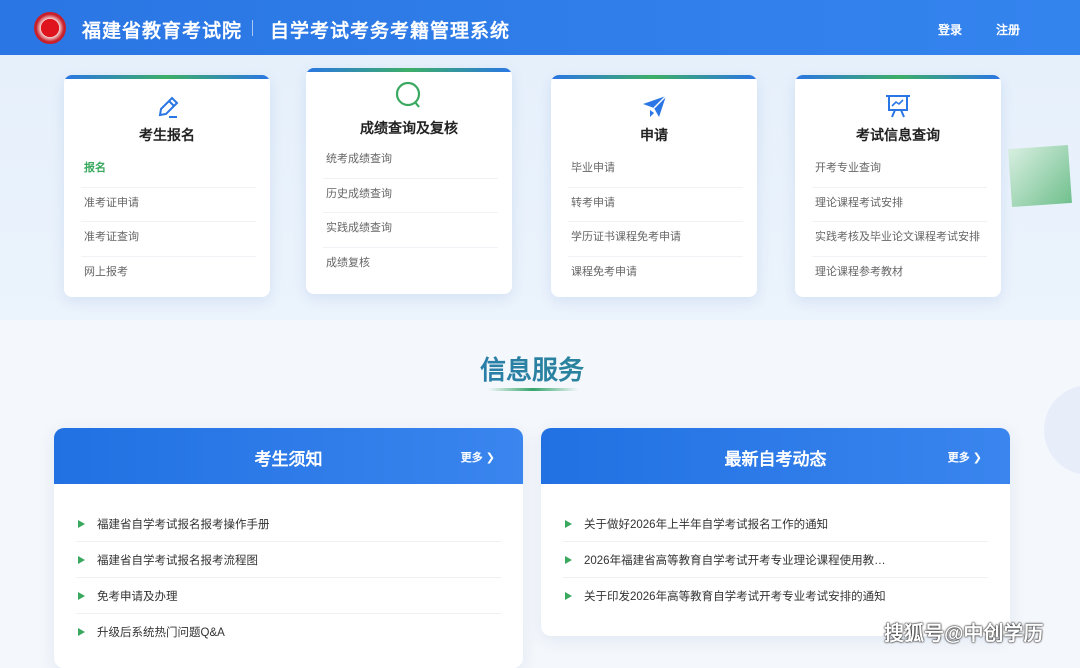 The image size is (1080, 668). What do you see at coordinates (899, 170) in the screenshot?
I see `card-link: 开考专业查询` at bounding box center [899, 170].